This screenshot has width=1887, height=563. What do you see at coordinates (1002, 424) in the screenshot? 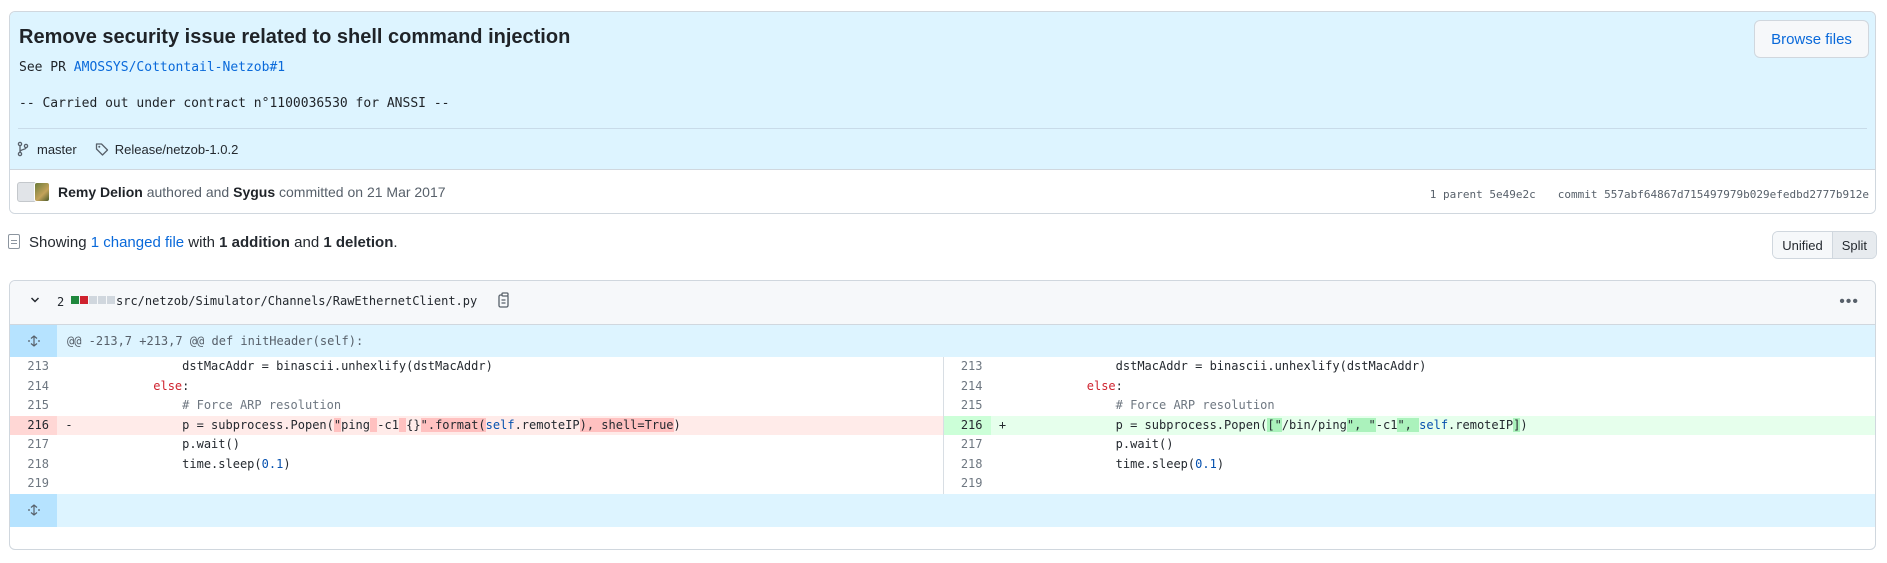
I see `plus-sign: +` at bounding box center [1002, 424].